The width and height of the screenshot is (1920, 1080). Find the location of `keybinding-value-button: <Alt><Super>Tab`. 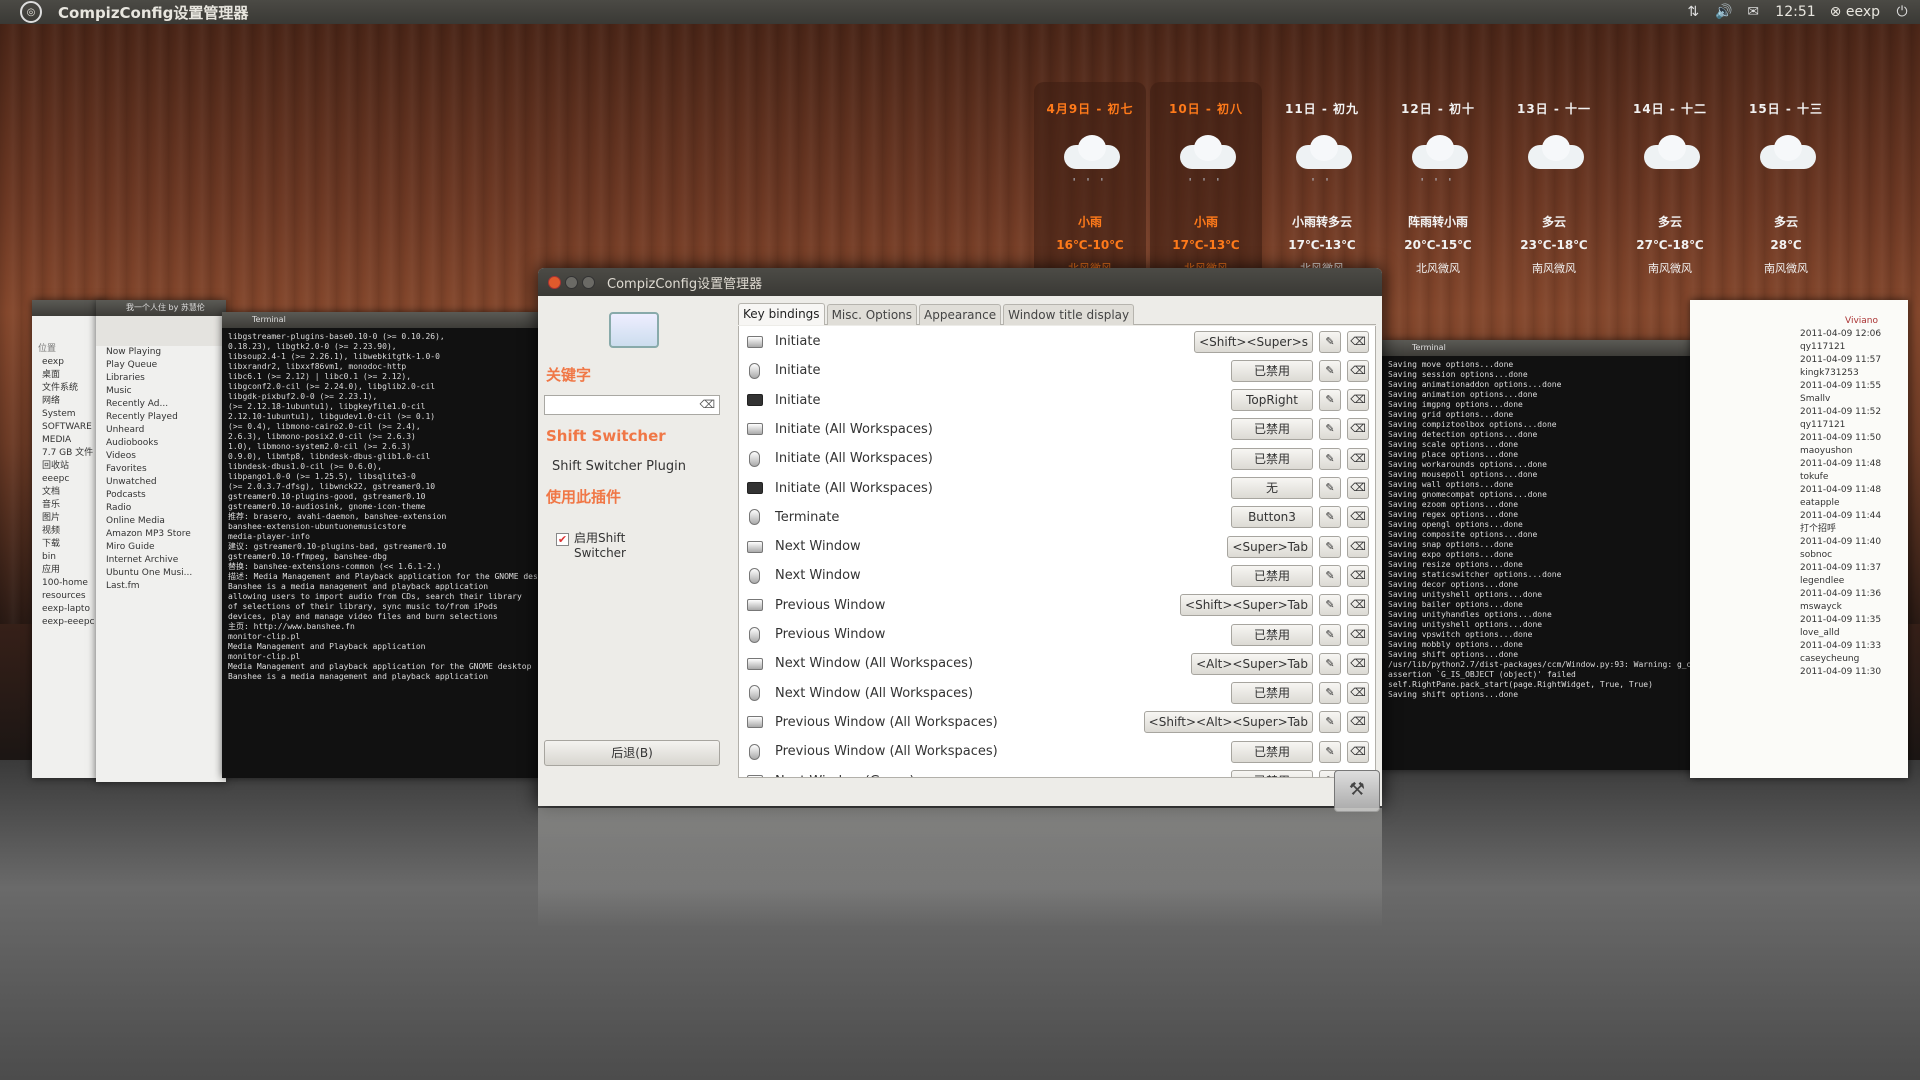

keybinding-value-button: <Alt><Super>Tab is located at coordinates (1252, 663).